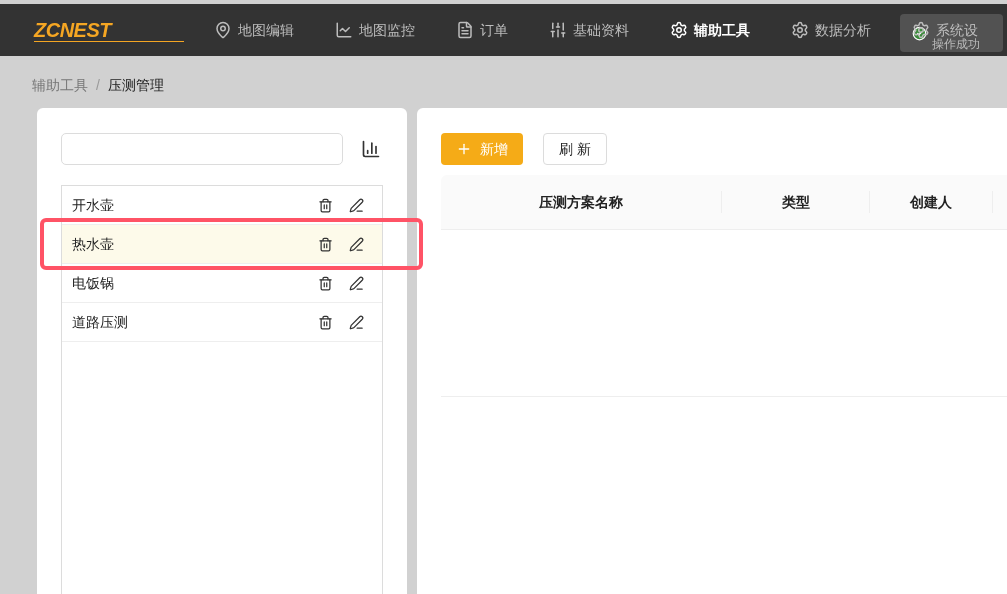 This screenshot has width=1007, height=594. Describe the element at coordinates (919, 33) in the screenshot. I see `success-icon` at that location.